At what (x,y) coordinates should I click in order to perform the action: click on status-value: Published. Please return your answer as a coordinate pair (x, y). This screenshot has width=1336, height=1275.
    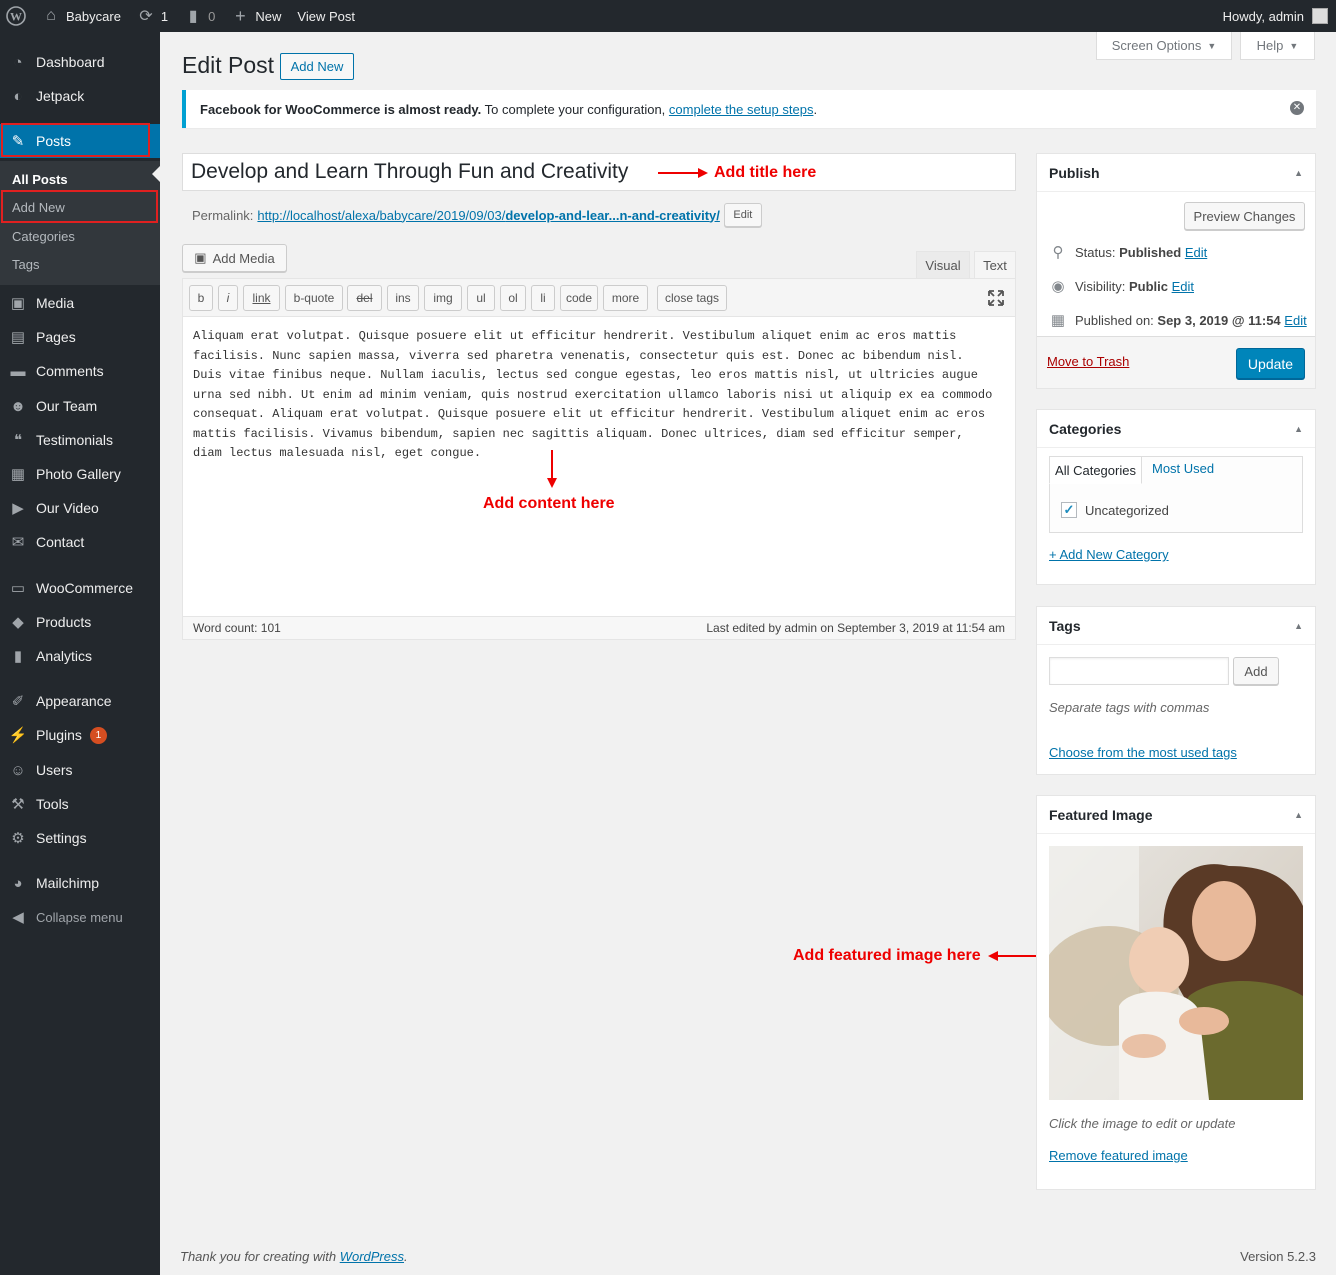
    Looking at the image, I should click on (1150, 252).